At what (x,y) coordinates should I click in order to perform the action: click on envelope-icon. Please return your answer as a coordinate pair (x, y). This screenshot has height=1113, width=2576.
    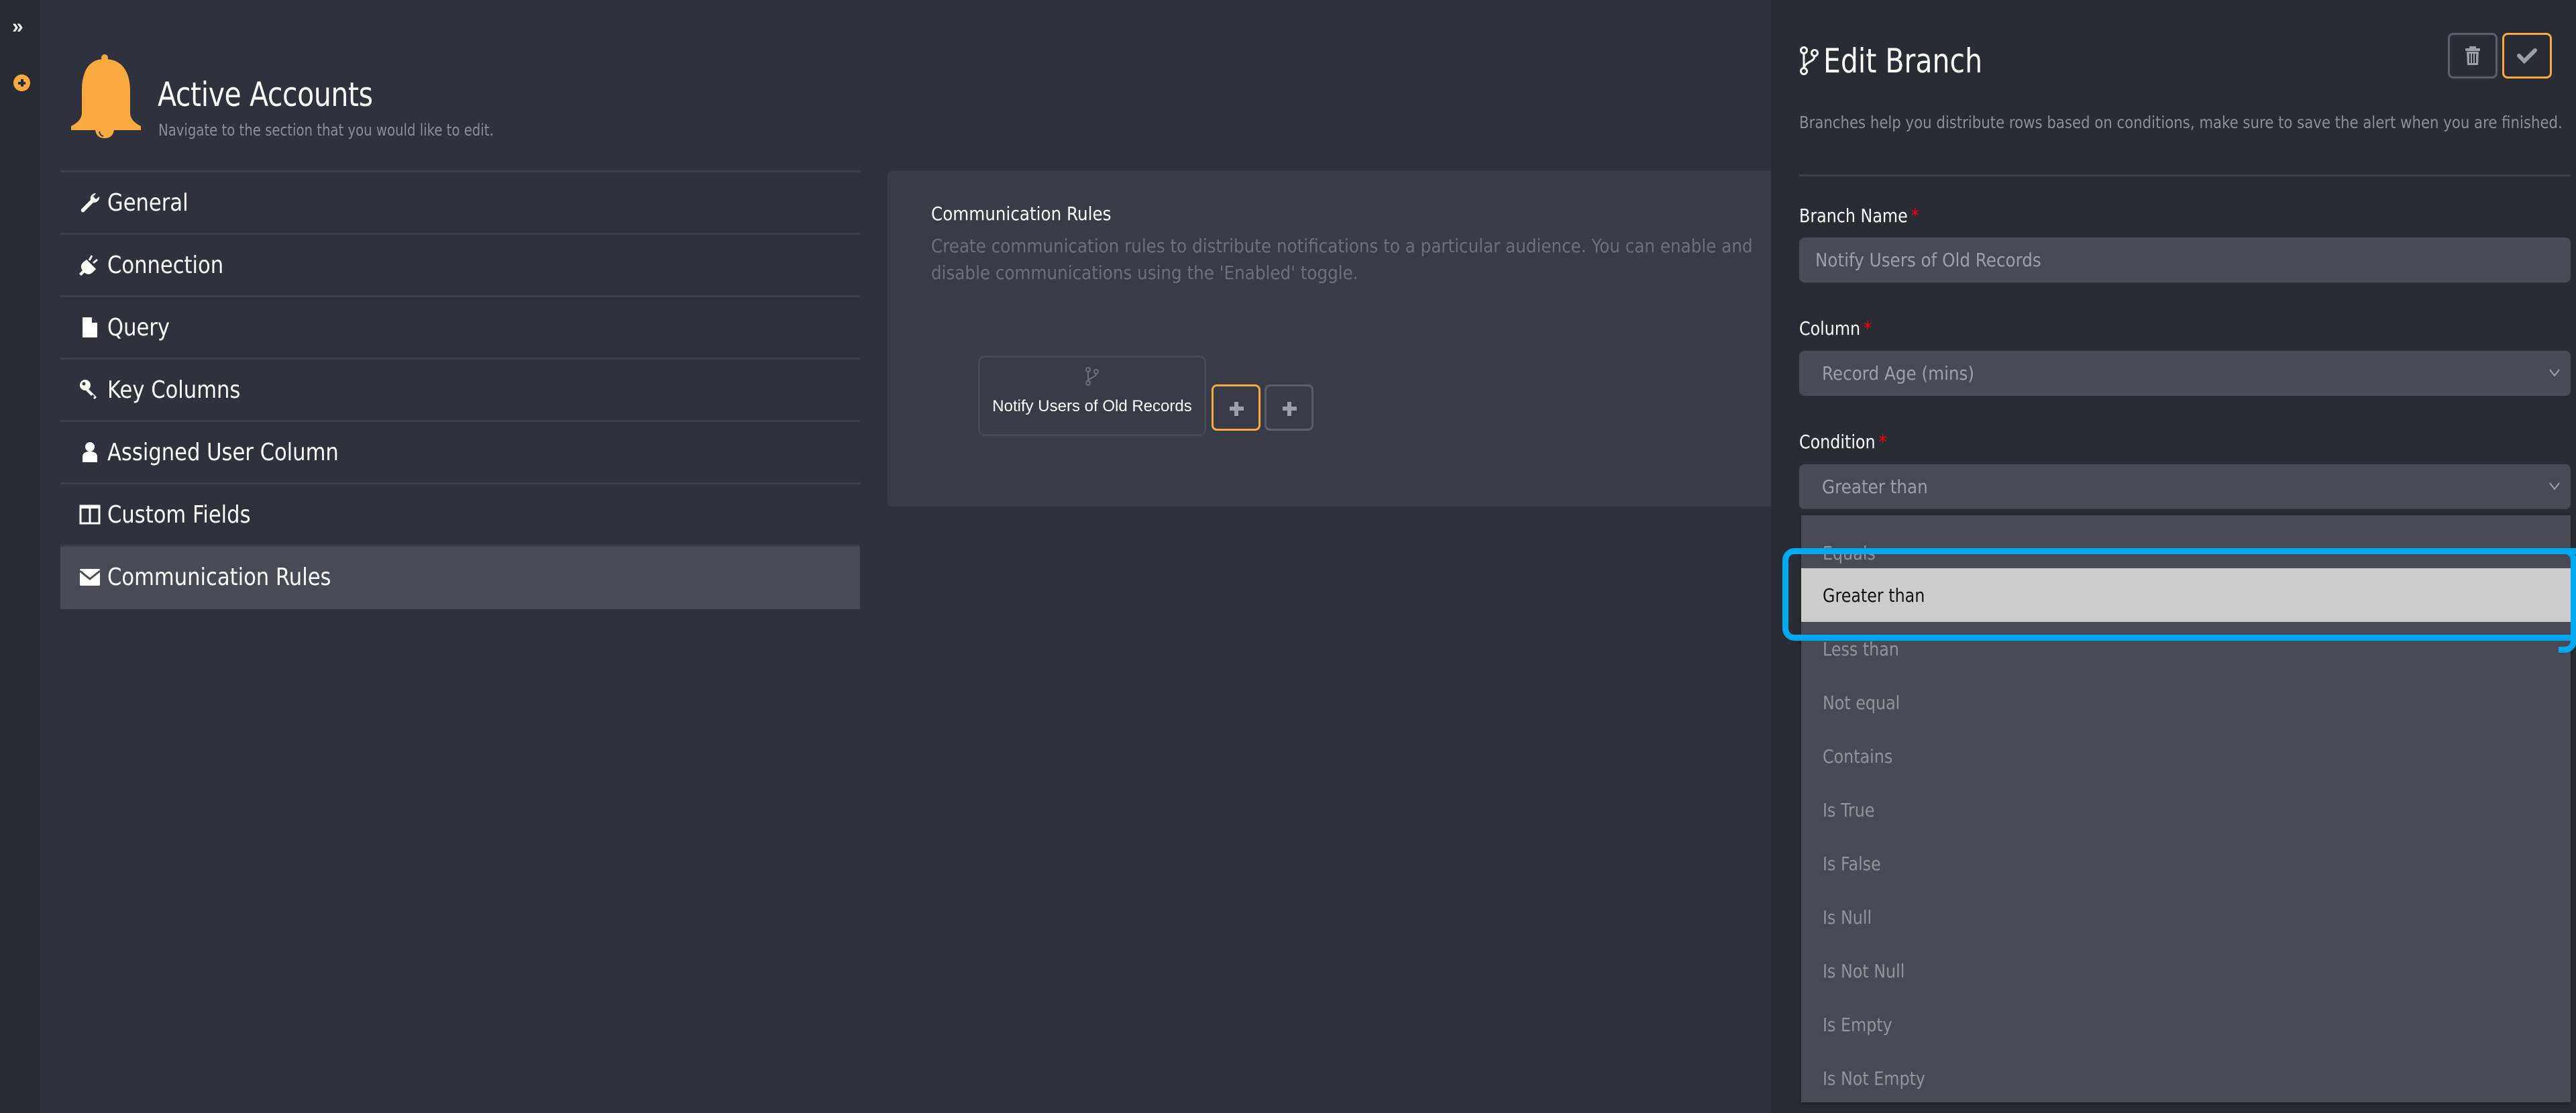
    Looking at the image, I should click on (90, 577).